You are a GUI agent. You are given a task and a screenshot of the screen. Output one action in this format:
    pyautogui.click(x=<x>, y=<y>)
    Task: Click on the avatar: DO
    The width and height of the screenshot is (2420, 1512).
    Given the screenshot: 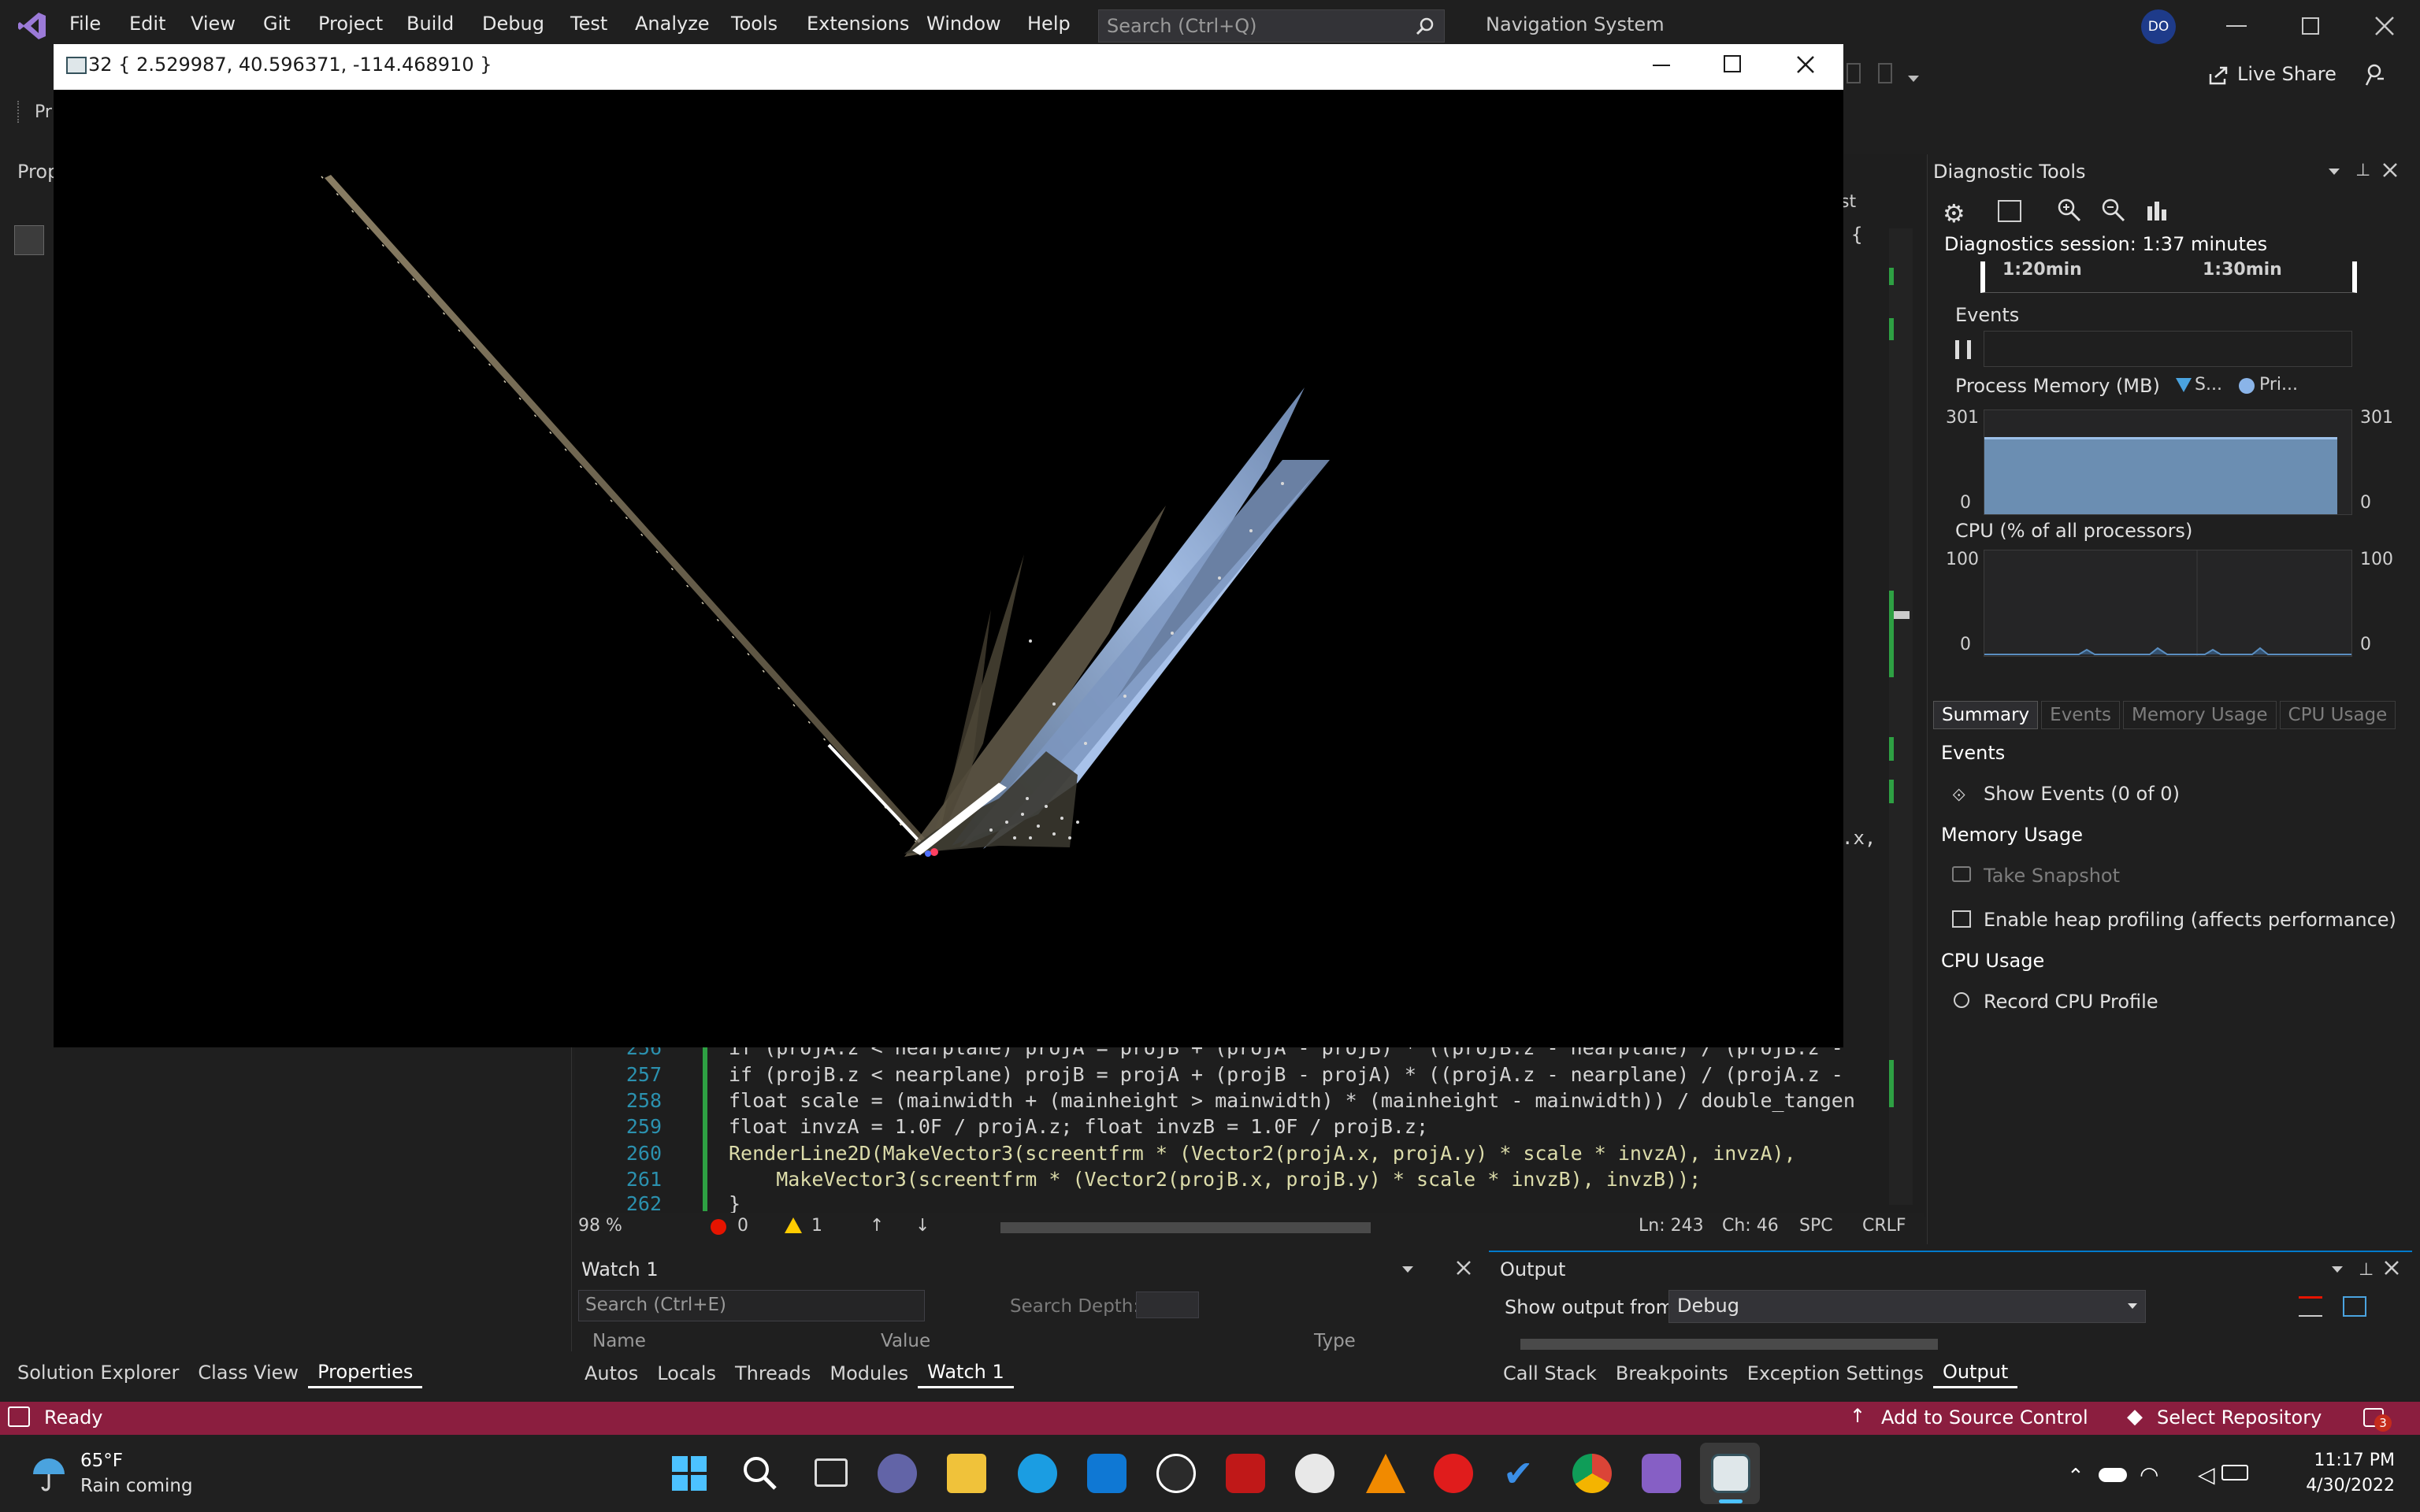 What is the action you would take?
    pyautogui.click(x=2158, y=26)
    